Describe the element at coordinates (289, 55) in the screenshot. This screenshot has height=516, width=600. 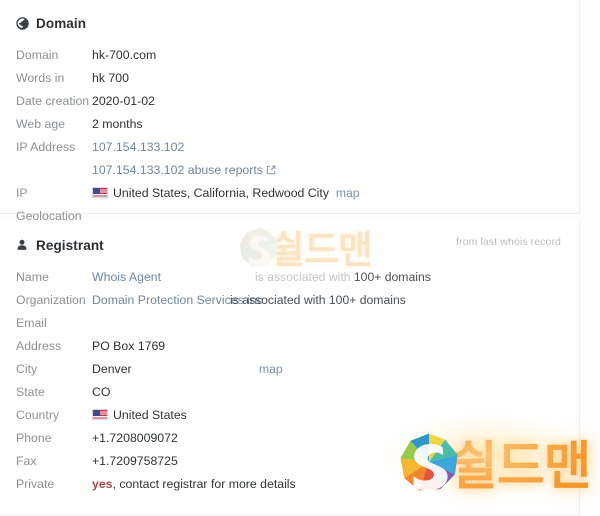
I see `table-row: Domain hk-700.com` at that location.